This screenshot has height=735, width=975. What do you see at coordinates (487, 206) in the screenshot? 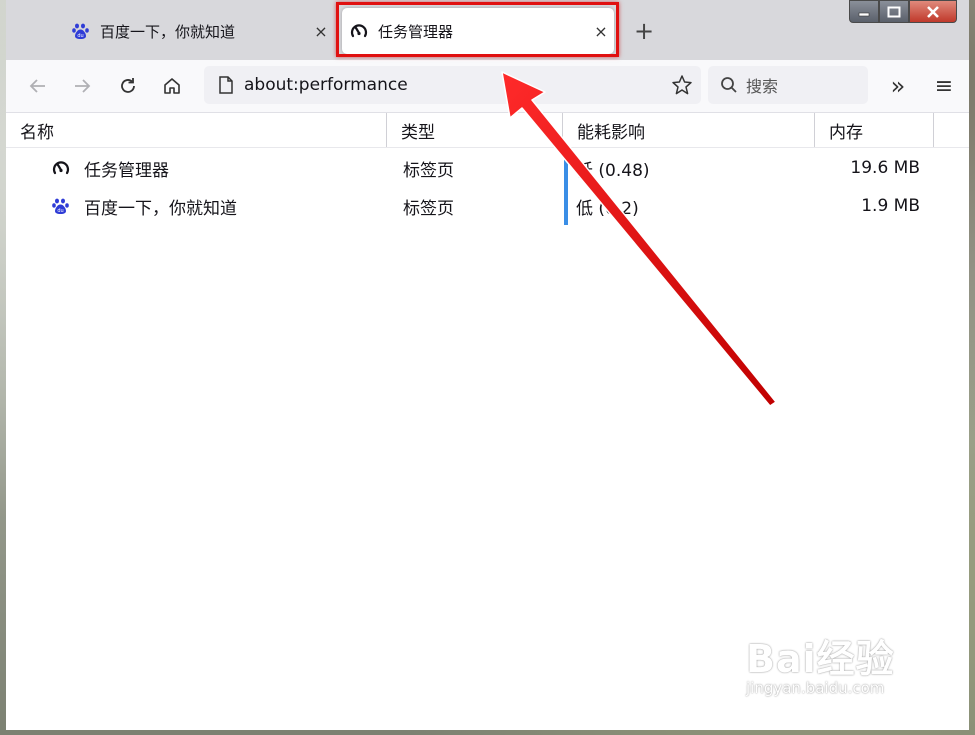
I see `table-row: du 百度一下，你就知道 标签页 低 (0.2) 1.9 MB` at bounding box center [487, 206].